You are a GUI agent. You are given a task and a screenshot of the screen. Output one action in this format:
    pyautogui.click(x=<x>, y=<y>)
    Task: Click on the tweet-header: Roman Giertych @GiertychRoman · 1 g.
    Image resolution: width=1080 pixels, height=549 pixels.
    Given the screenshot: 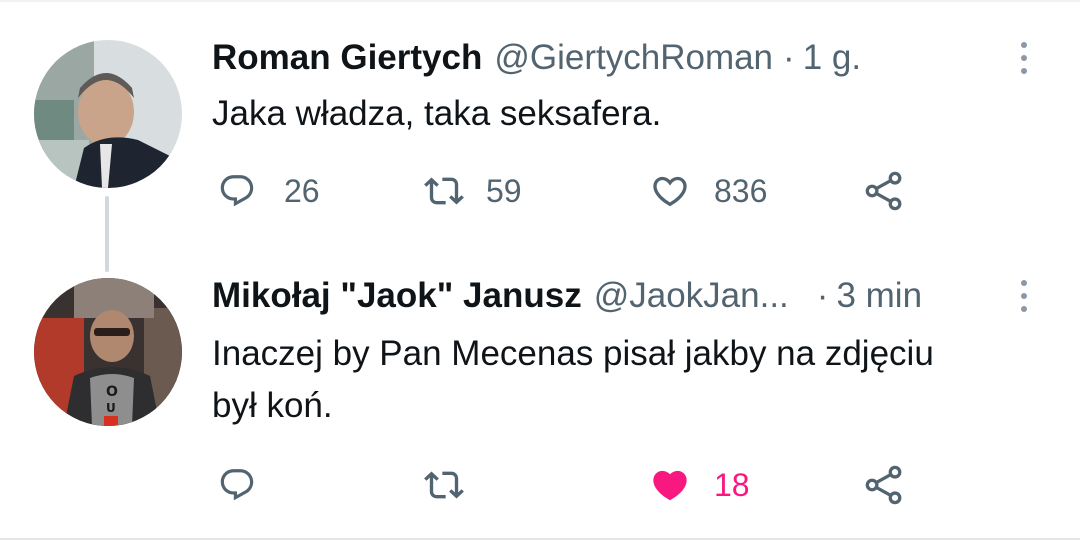 What is the action you would take?
    pyautogui.click(x=632, y=58)
    